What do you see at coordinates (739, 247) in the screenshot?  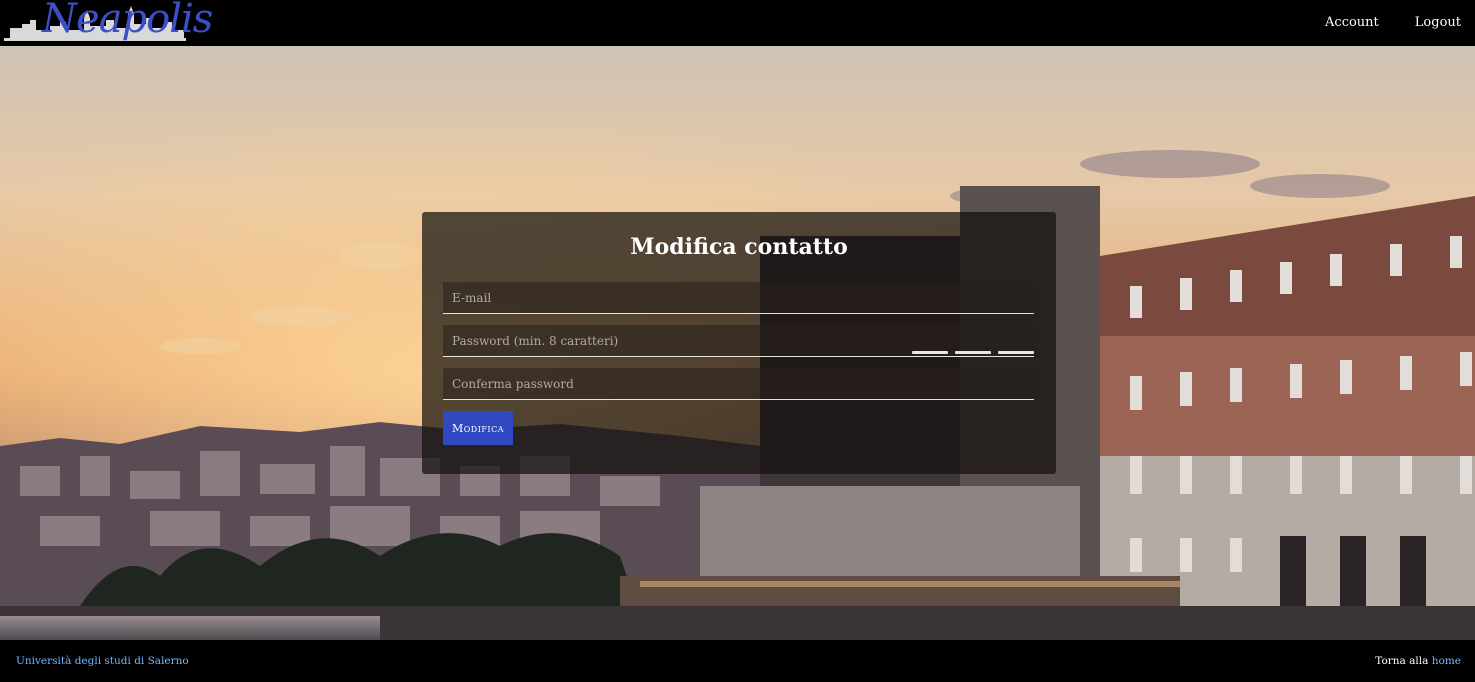 I see `form-title: Modifica contatto` at bounding box center [739, 247].